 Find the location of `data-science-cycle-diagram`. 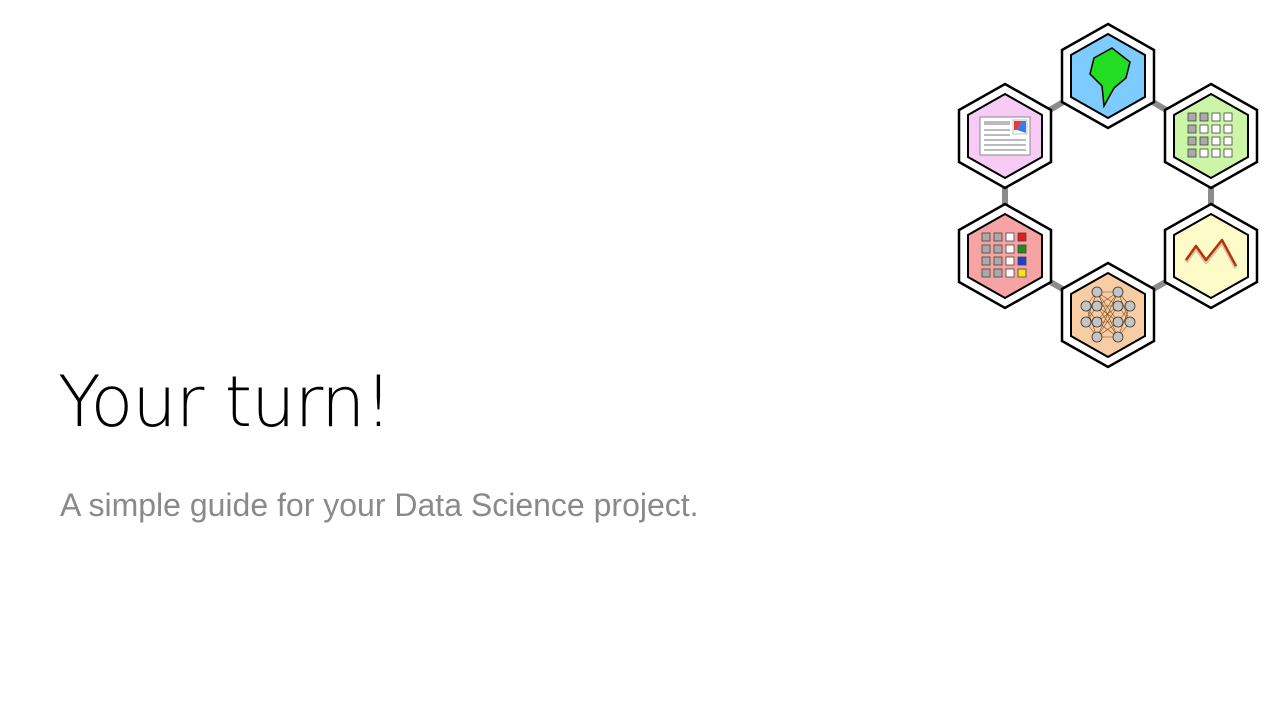

data-science-cycle-diagram is located at coordinates (1108, 195).